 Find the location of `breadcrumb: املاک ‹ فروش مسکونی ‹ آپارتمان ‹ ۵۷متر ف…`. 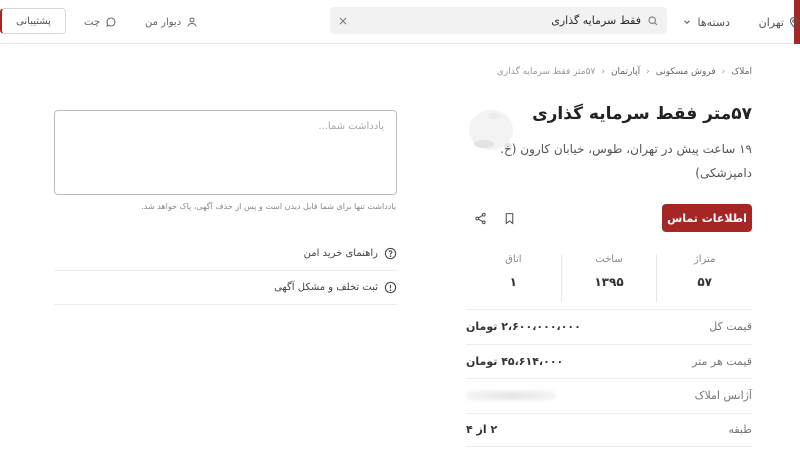

breadcrumb: املاک ‹ فروش مسکونی ‹ آپارتمان ‹ ۵۷متر ف… is located at coordinates (624, 72).